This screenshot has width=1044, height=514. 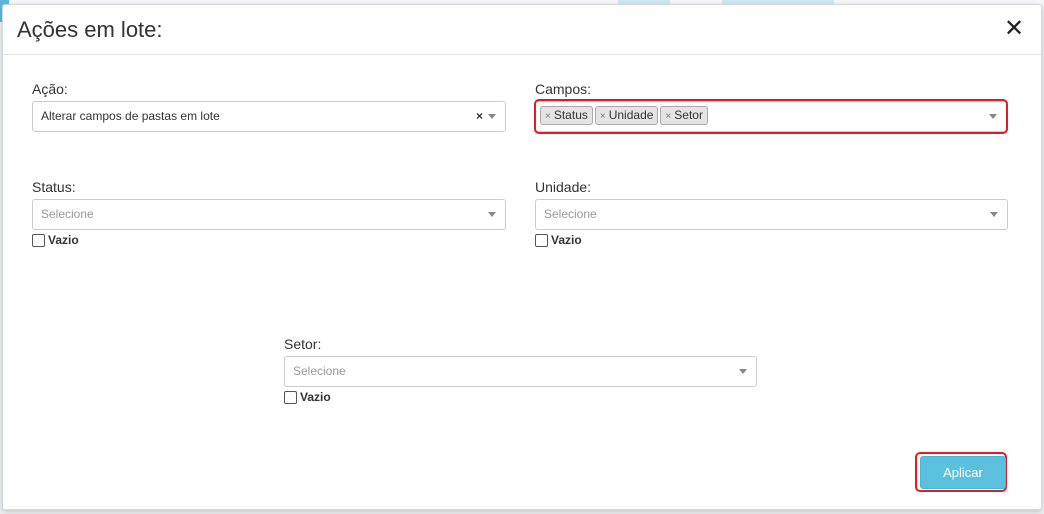 I want to click on campos-label: Campos:, so click(x=563, y=89).